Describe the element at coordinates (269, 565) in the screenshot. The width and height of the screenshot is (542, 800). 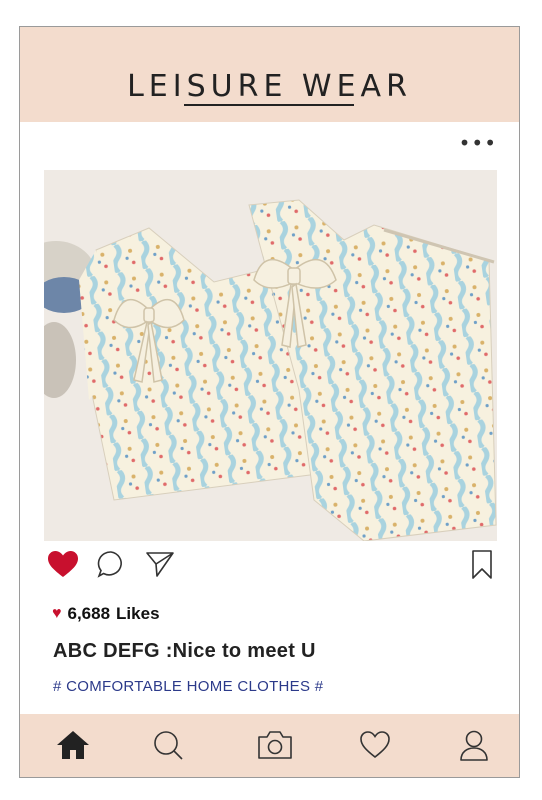
I see `post-actions` at that location.